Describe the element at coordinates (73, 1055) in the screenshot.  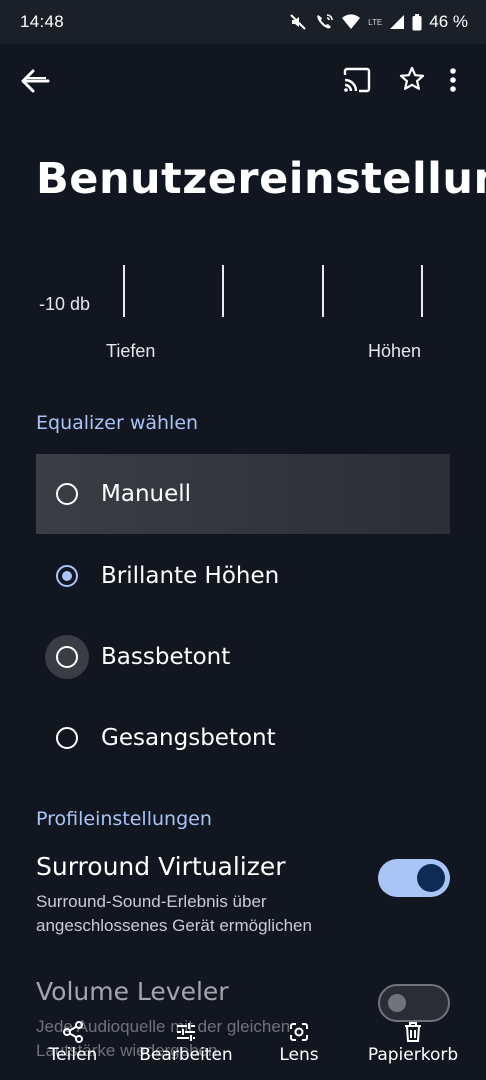
I see `action-label: Teilen` at that location.